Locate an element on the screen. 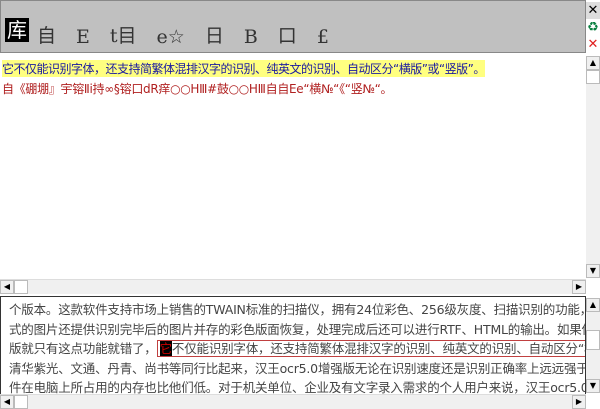  delete-icon: ✕ is located at coordinates (593, 44).